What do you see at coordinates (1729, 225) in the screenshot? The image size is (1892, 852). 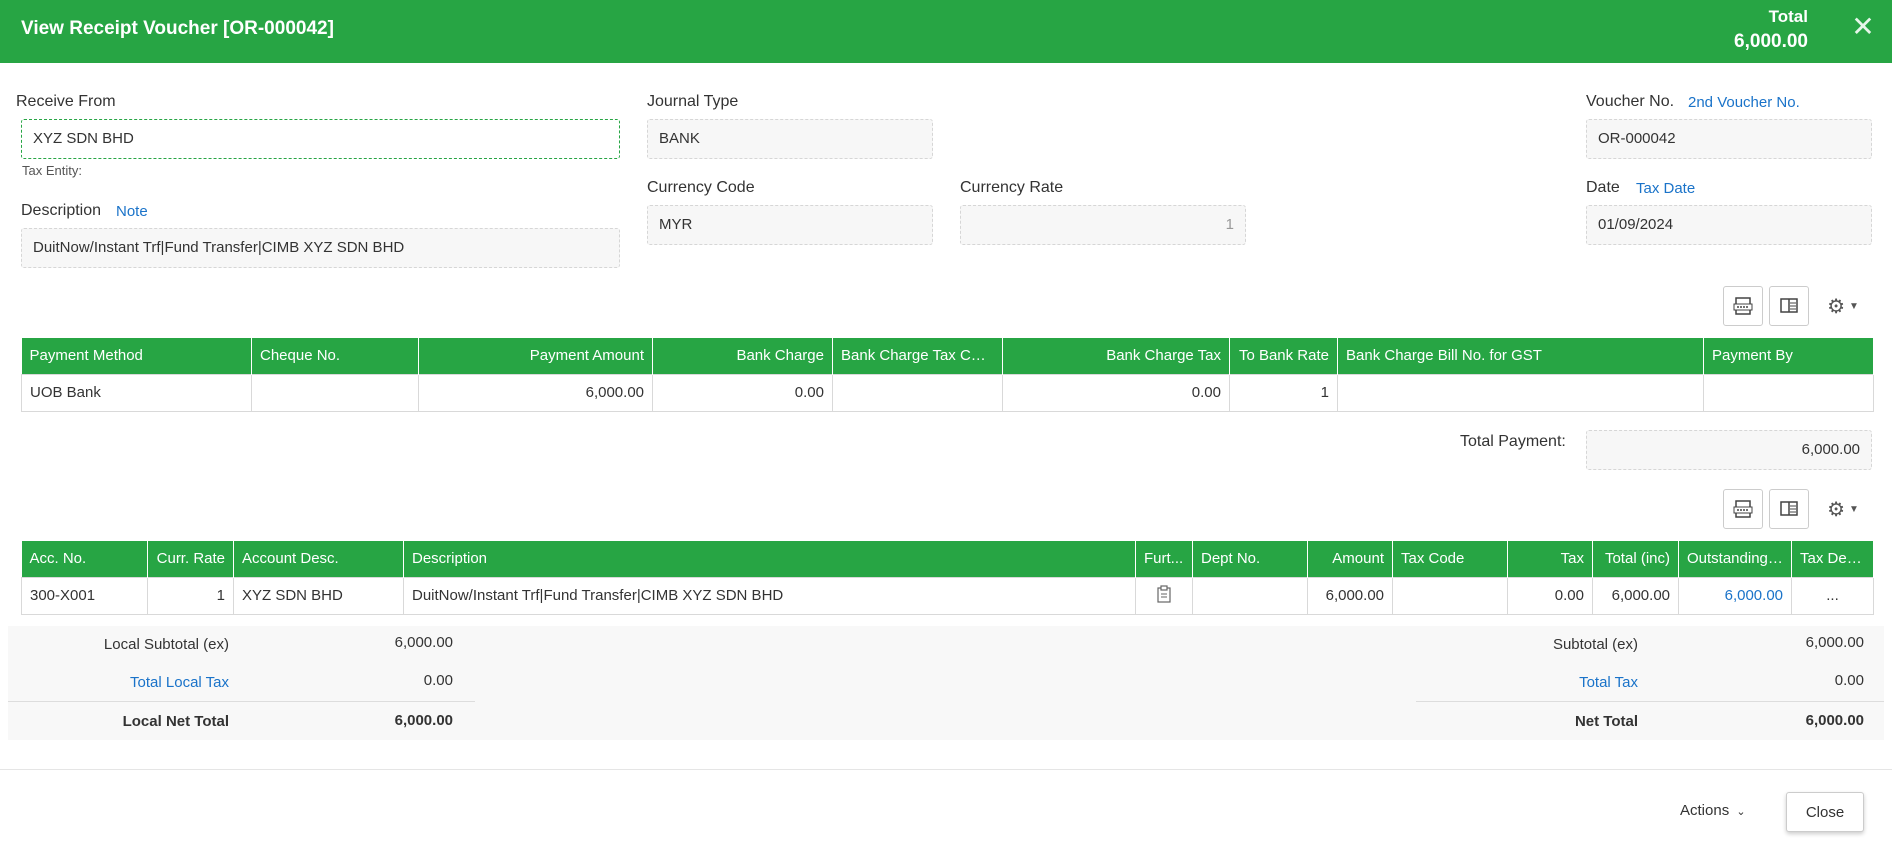 I see `date-field: 01/09/2024` at bounding box center [1729, 225].